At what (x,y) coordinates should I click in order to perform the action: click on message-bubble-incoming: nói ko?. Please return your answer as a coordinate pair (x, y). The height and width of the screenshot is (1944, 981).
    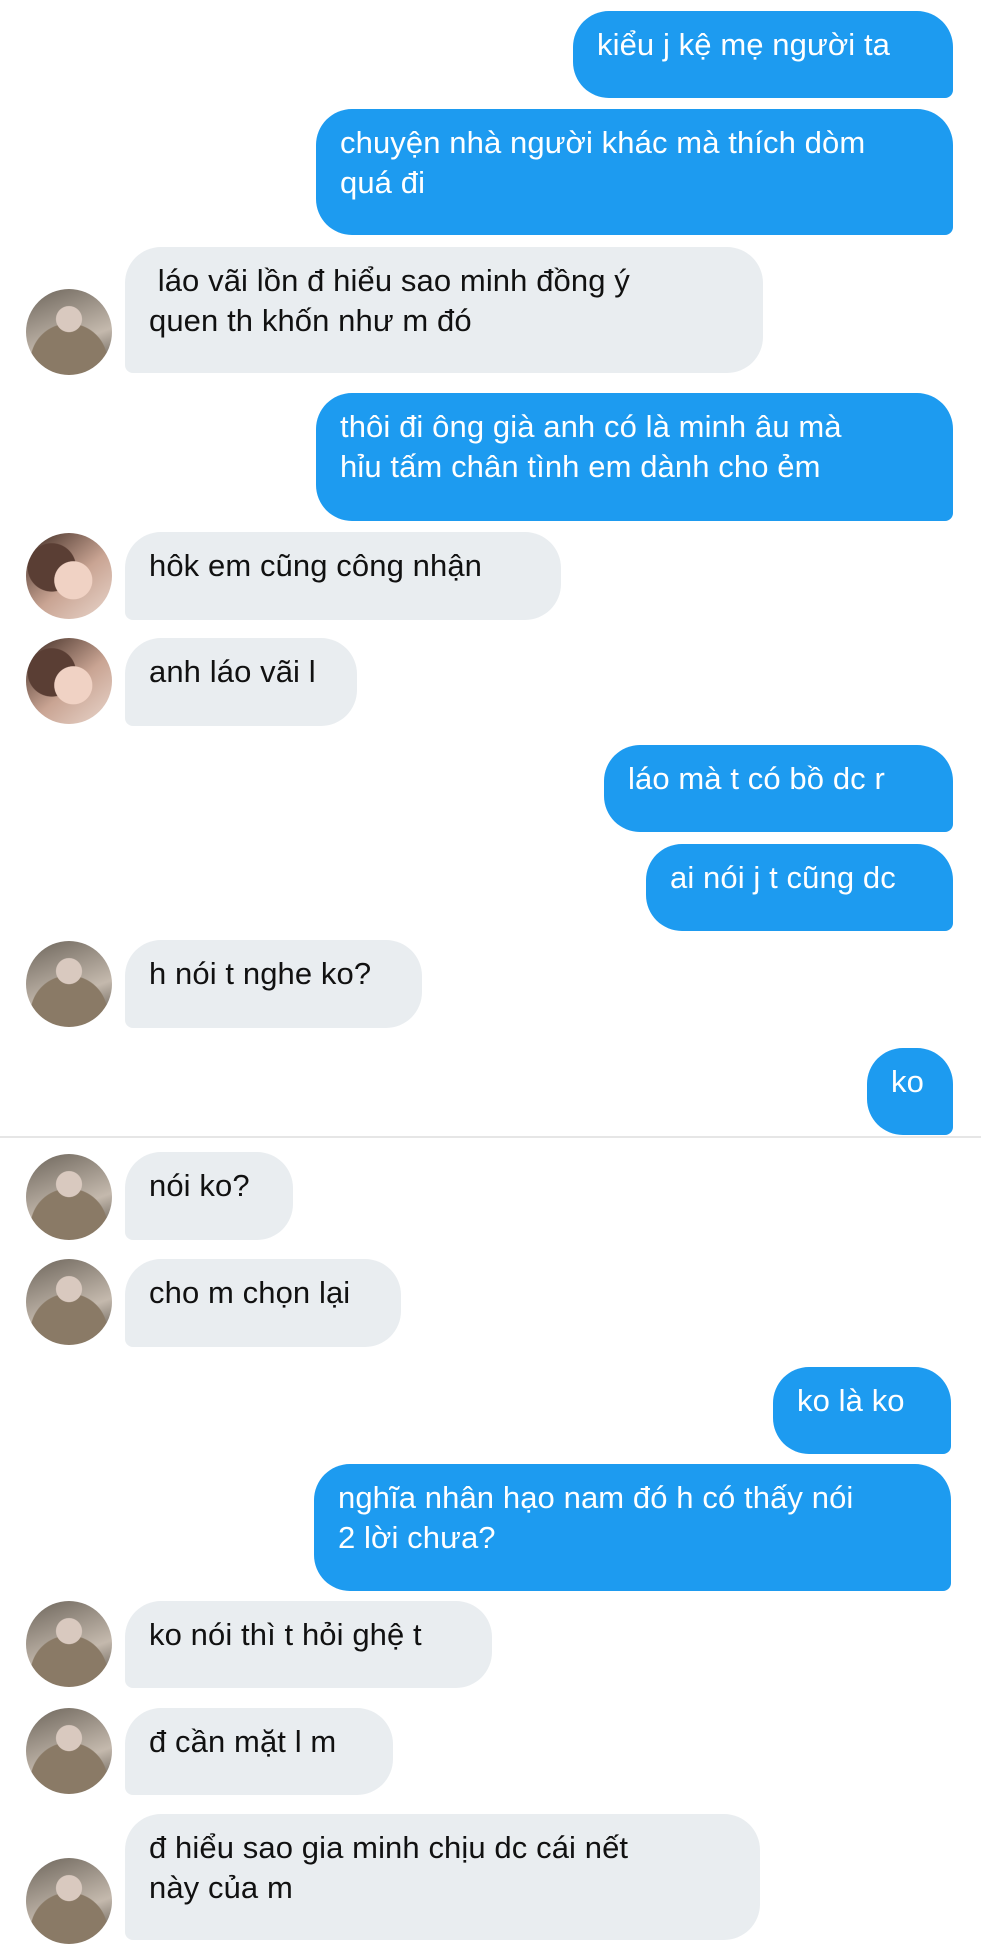
    Looking at the image, I should click on (209, 1196).